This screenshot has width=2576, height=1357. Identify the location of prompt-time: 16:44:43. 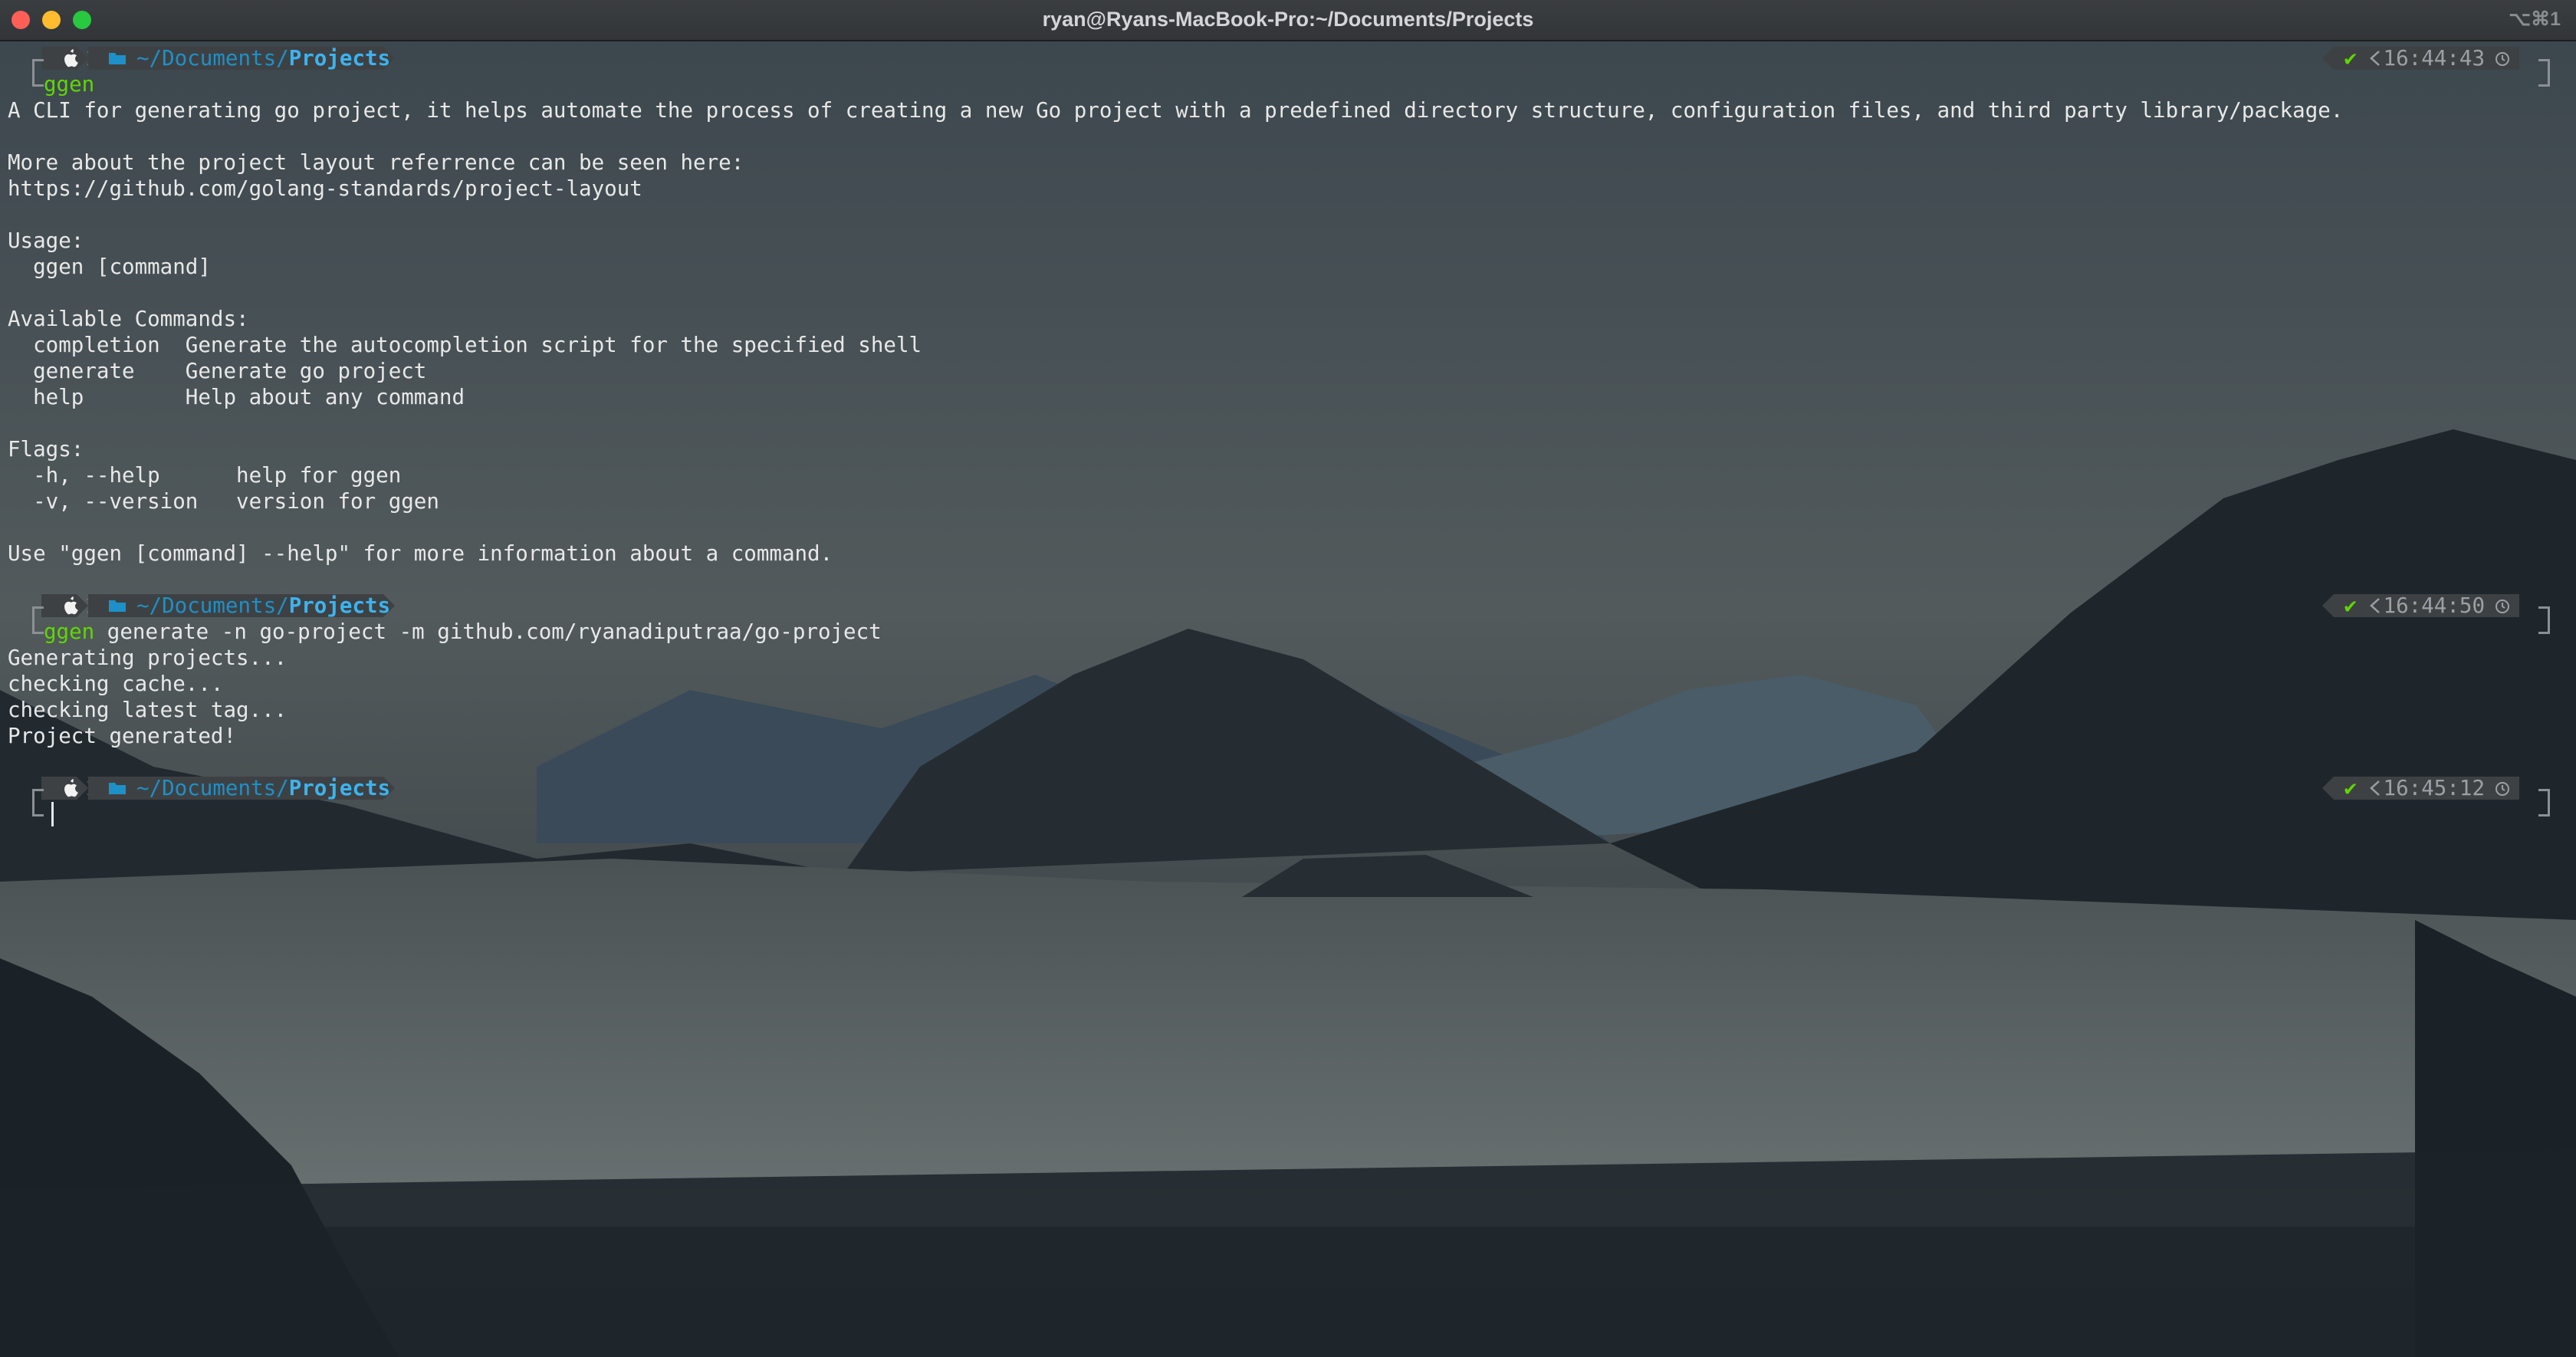
(2434, 58).